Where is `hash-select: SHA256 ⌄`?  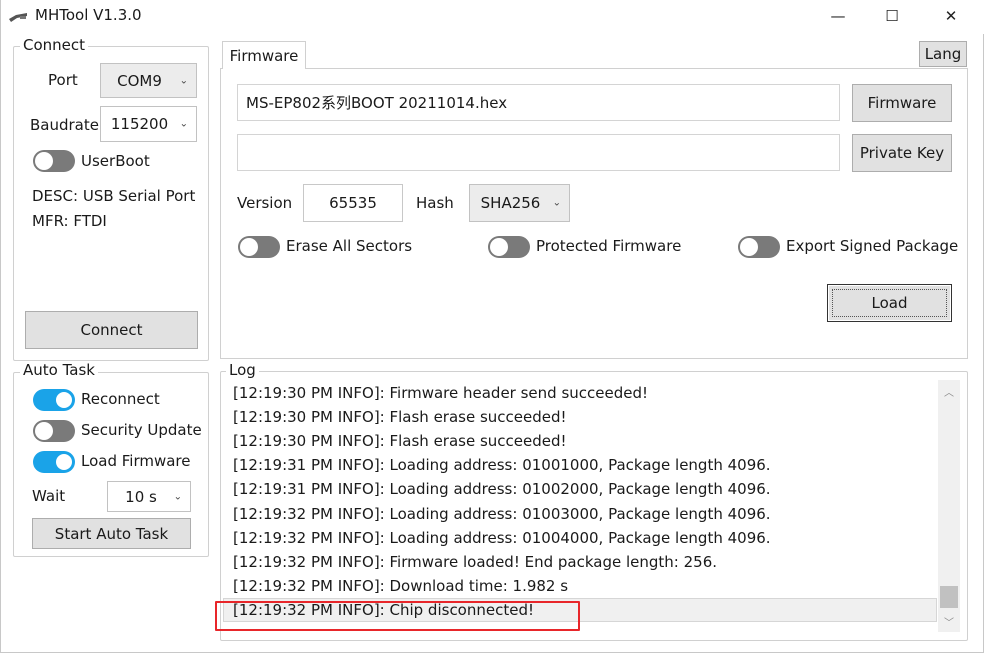 hash-select: SHA256 ⌄ is located at coordinates (519, 203).